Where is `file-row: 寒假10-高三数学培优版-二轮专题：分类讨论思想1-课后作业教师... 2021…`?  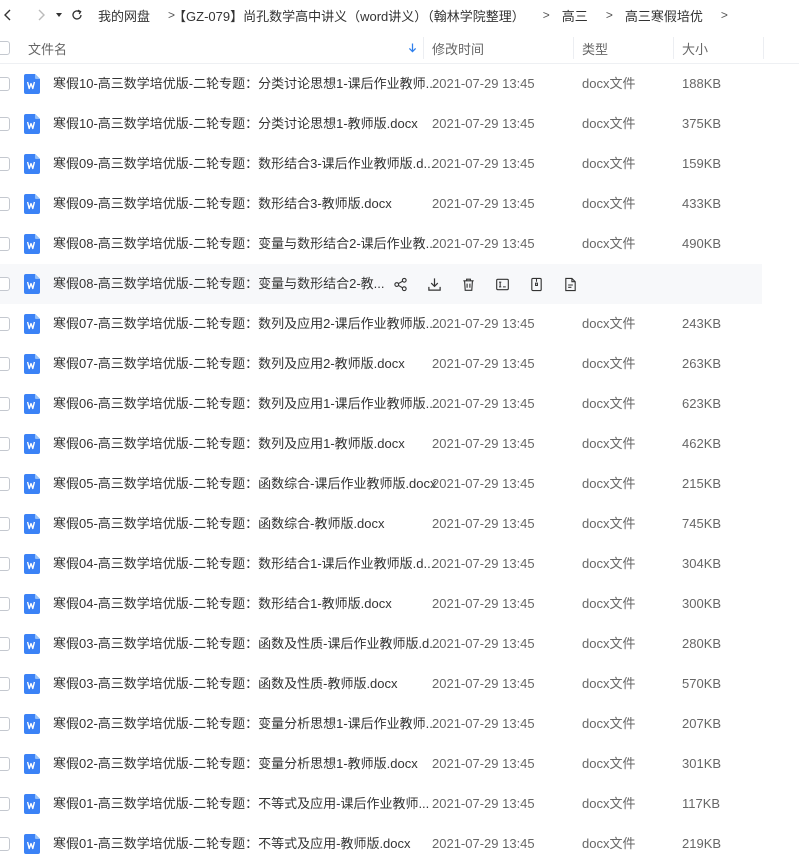
file-row: 寒假10-高三数学培优版-二轮专题：分类讨论思想1-课后作业教师... 2021… is located at coordinates (399, 84).